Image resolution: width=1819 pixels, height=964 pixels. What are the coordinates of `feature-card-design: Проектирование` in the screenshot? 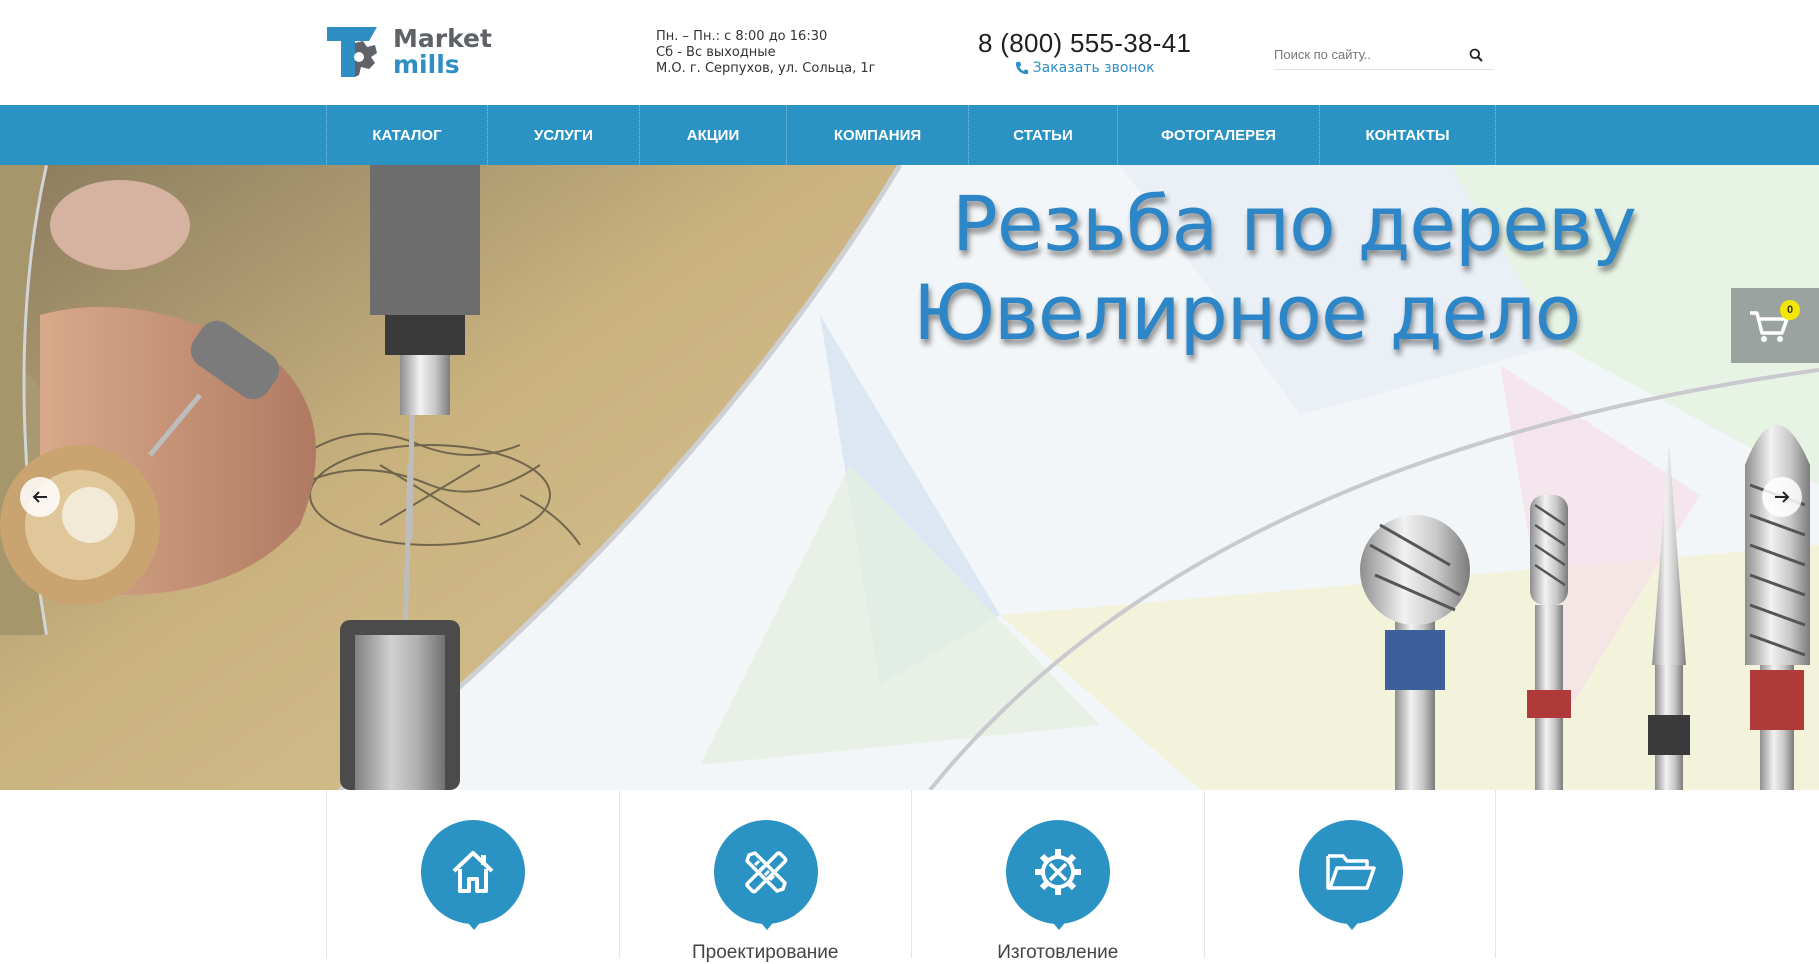 It's located at (765, 876).